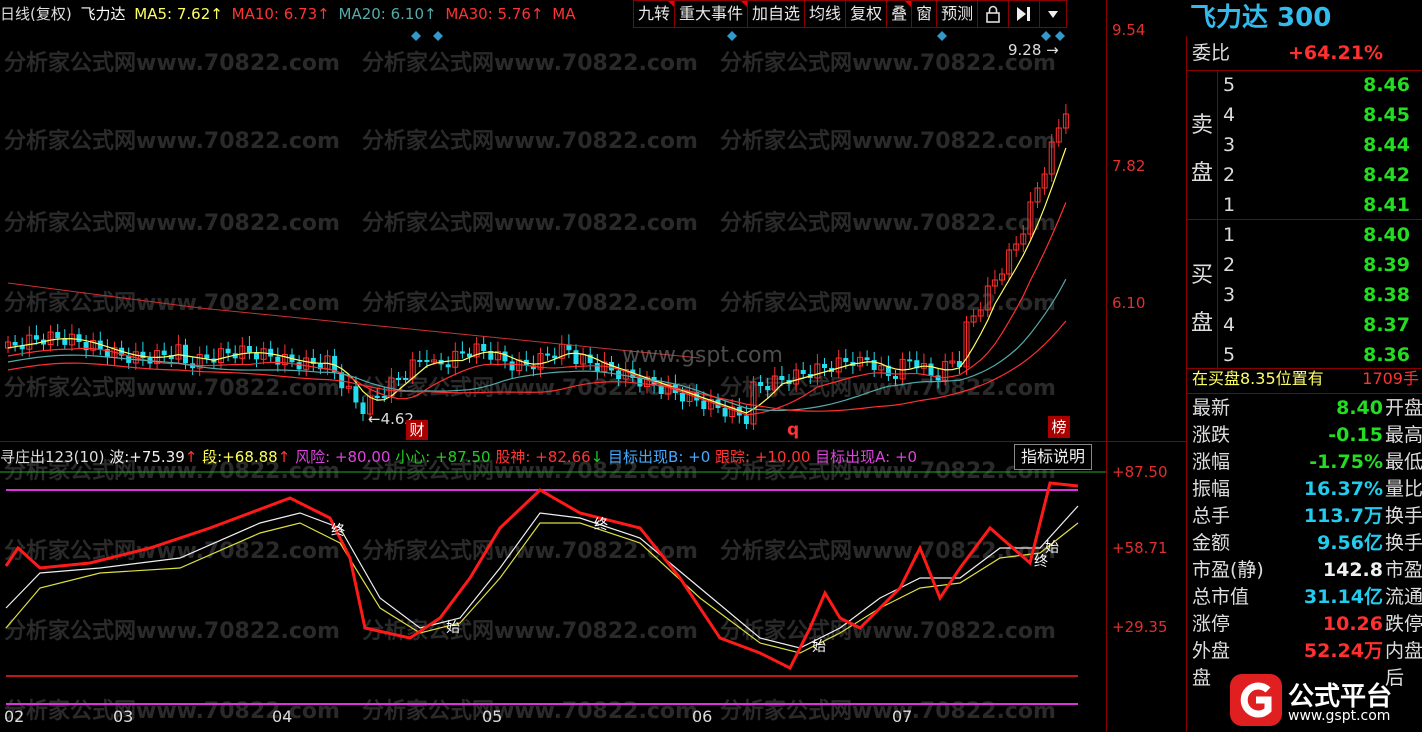  I want to click on stat-value: 52.24万, so click(1343, 651).